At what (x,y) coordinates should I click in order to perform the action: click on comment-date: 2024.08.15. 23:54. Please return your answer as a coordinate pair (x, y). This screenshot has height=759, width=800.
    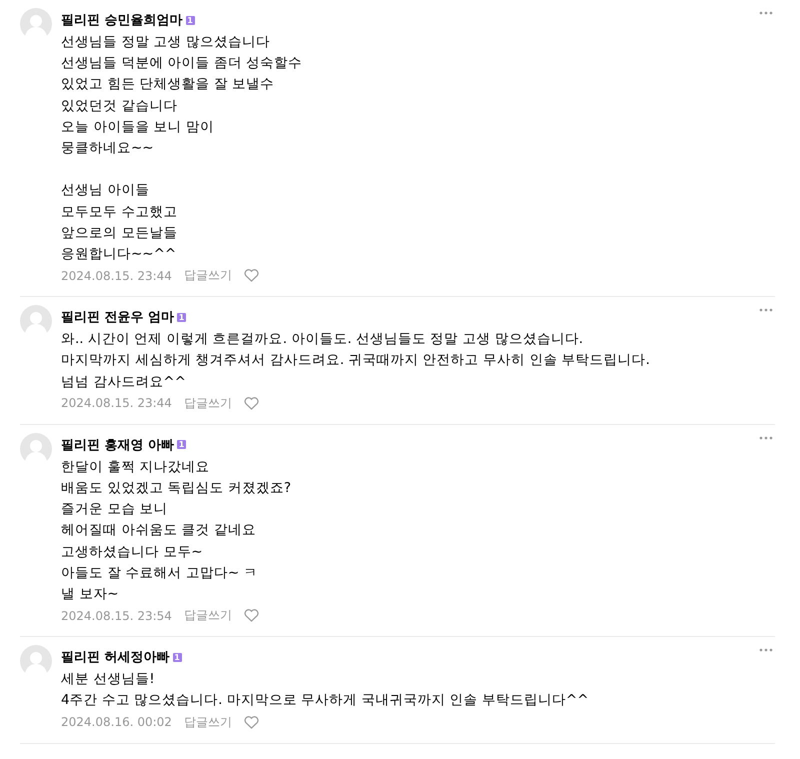
    Looking at the image, I should click on (116, 615).